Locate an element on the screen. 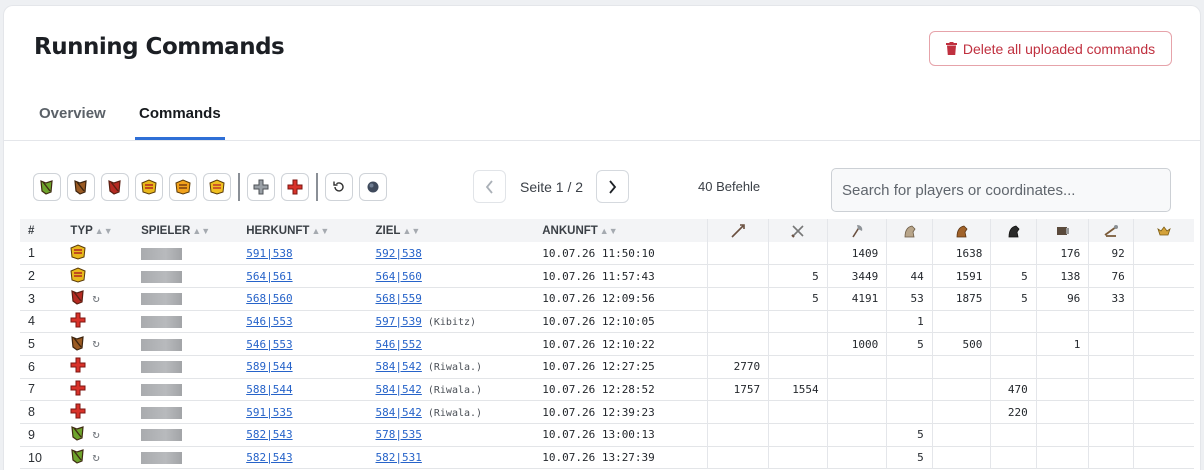 This screenshot has width=1204, height=470. target-link: 597|539 is located at coordinates (399, 321).